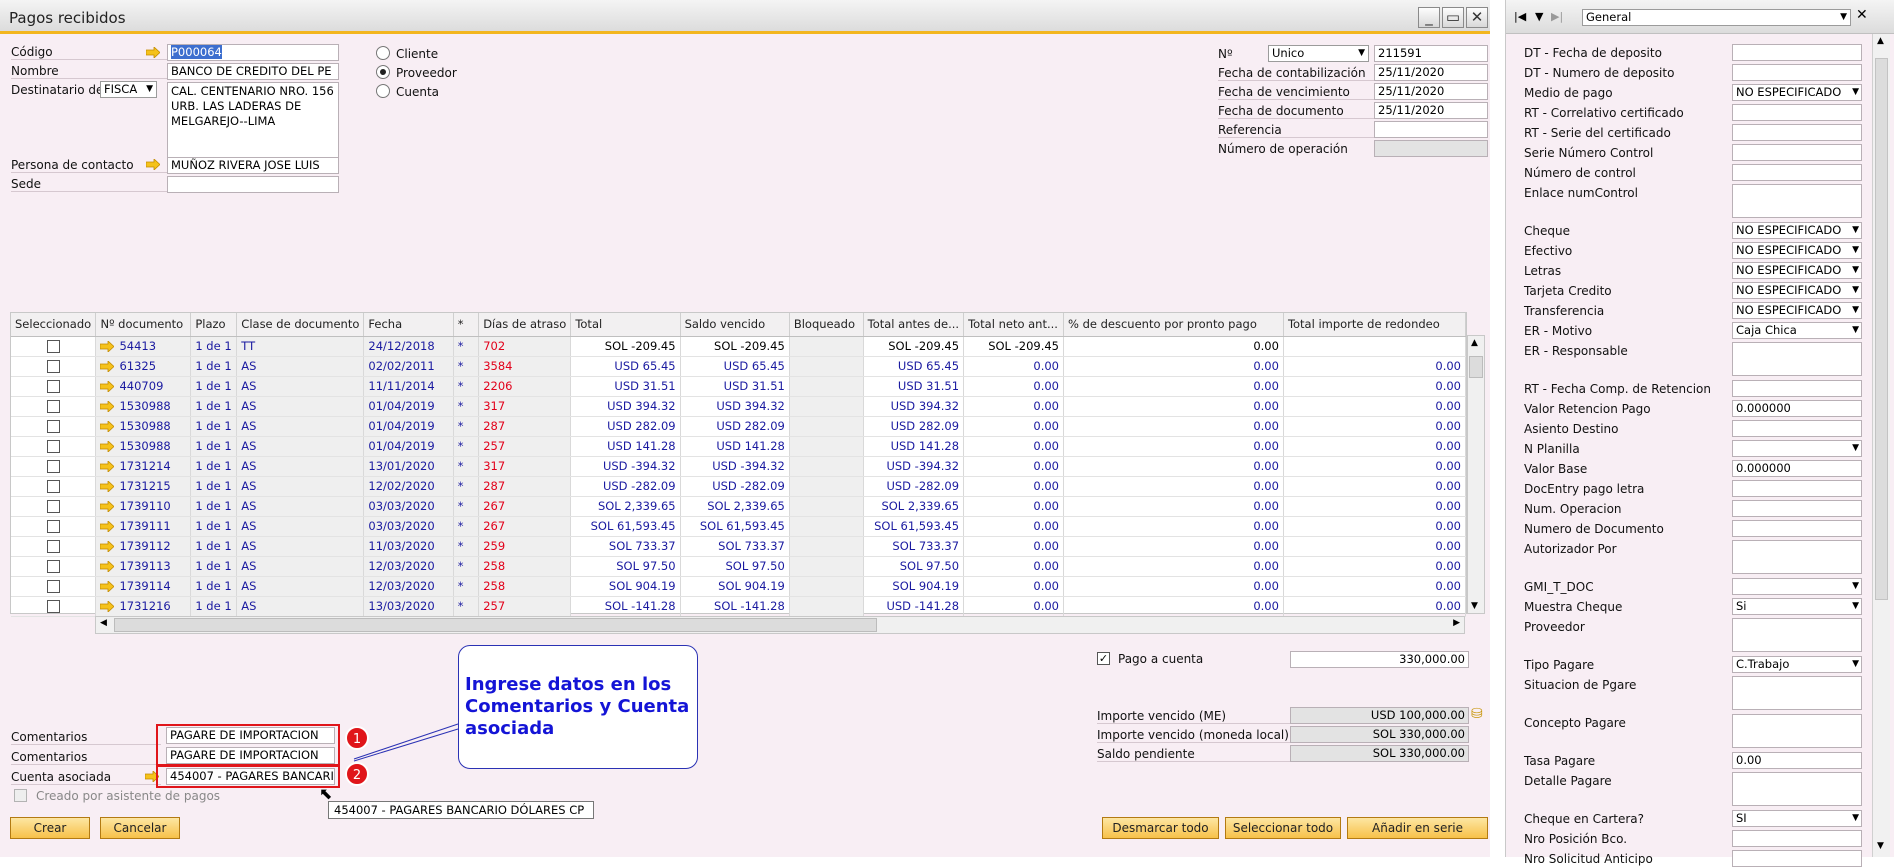 This screenshot has width=1894, height=867. I want to click on seleccionar-todo-button: Seleccionar todo, so click(1283, 828).